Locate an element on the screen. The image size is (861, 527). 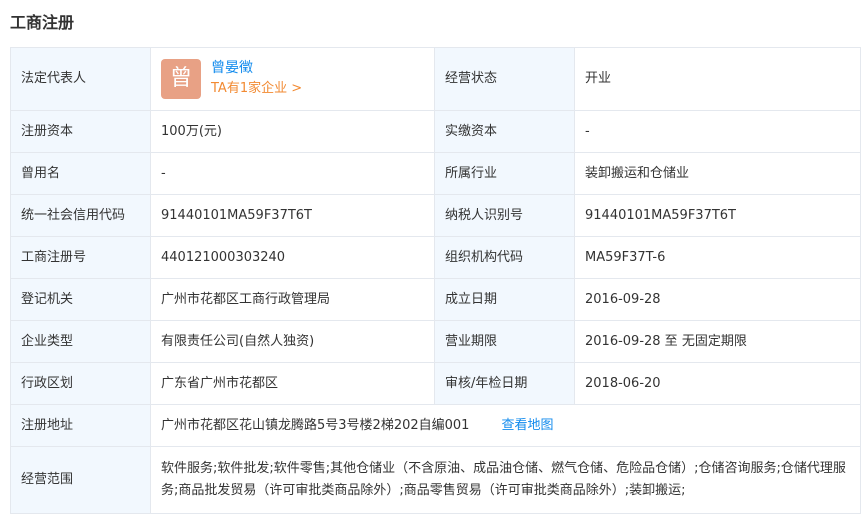
row-value: 2016-09-28 至 无固定期限 is located at coordinates (717, 341).